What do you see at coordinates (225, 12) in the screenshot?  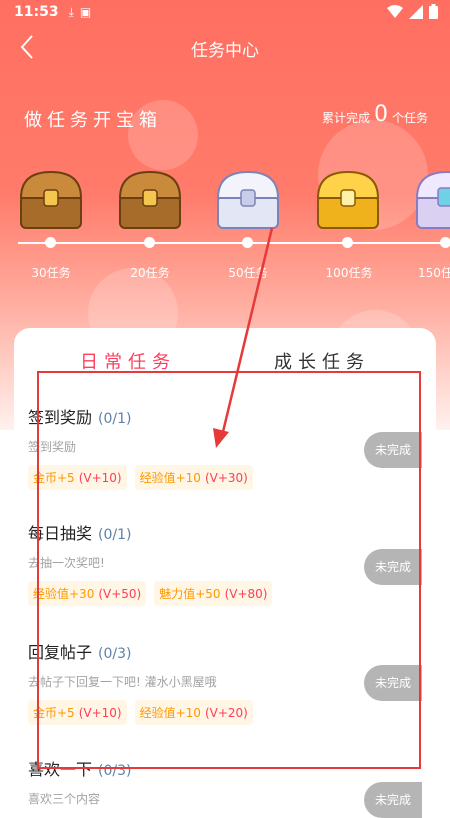 I see `status-bar: 11:53 ⤓ ▣` at bounding box center [225, 12].